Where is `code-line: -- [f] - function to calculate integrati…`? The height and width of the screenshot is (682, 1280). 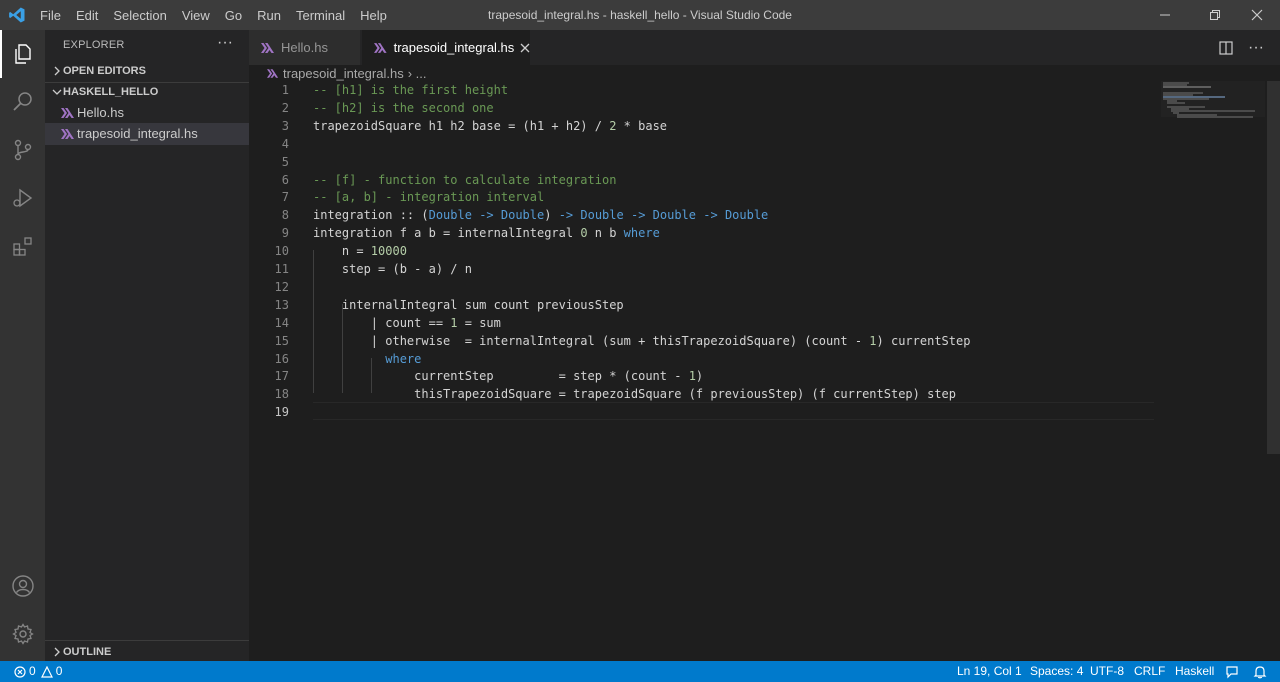 code-line: -- [f] - function to calculate integrati… is located at coordinates (465, 179).